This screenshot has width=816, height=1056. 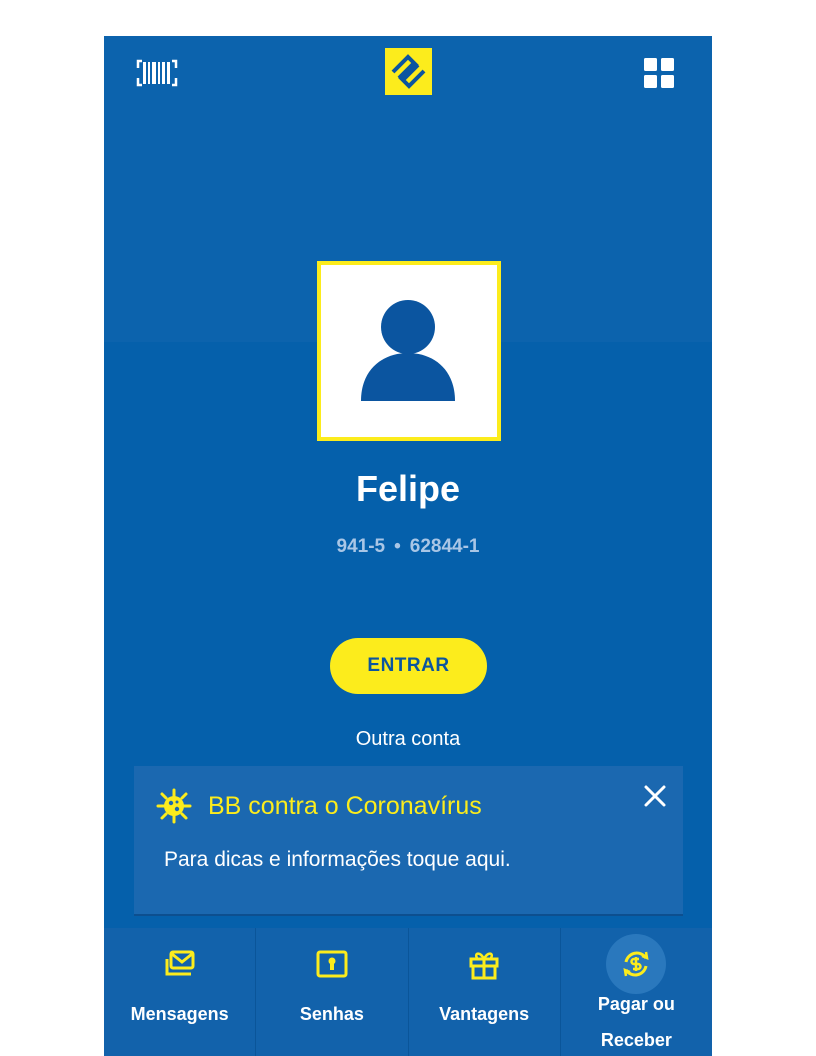 I want to click on nav-item-pagar-ou-receber: Pagar ou Receber, so click(x=636, y=992).